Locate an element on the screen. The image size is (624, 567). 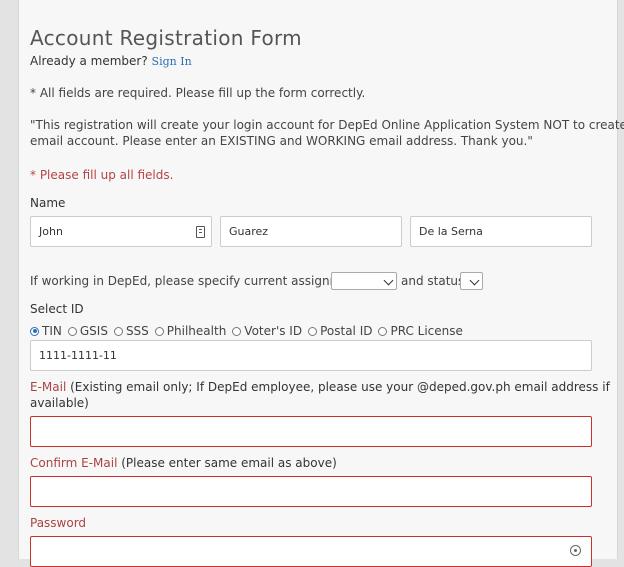
radio-gsis: GSIS is located at coordinates (87, 331).